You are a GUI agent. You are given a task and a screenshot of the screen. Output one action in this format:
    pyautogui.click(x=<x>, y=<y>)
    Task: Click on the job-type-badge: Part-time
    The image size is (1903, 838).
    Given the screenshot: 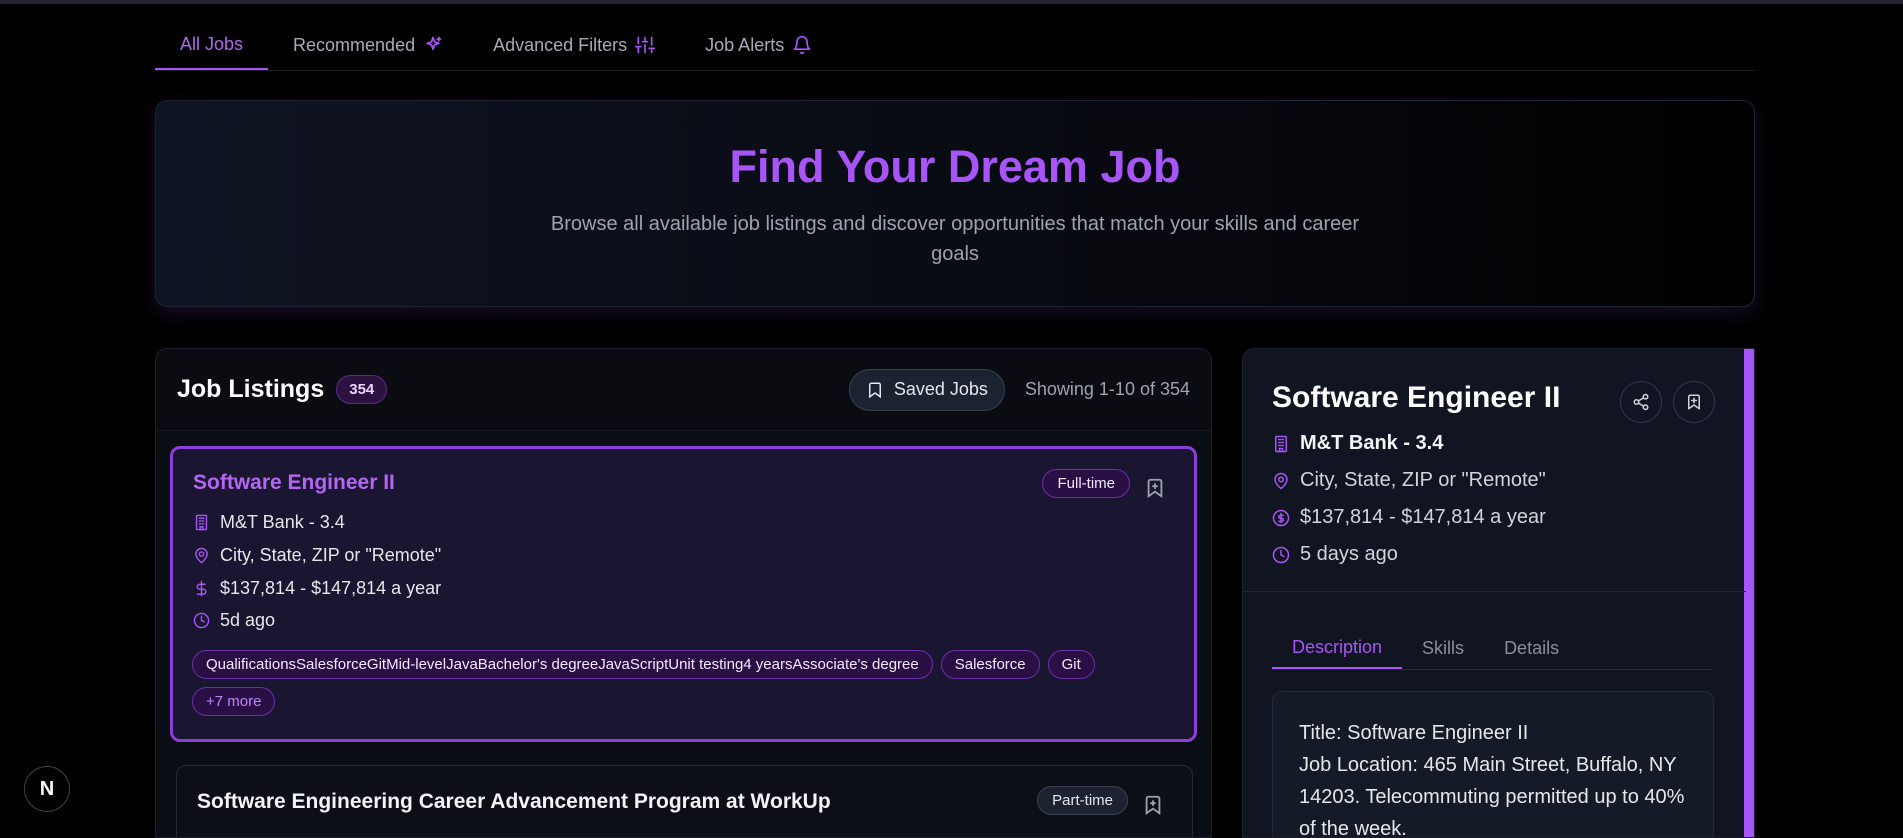 What is the action you would take?
    pyautogui.click(x=1082, y=800)
    